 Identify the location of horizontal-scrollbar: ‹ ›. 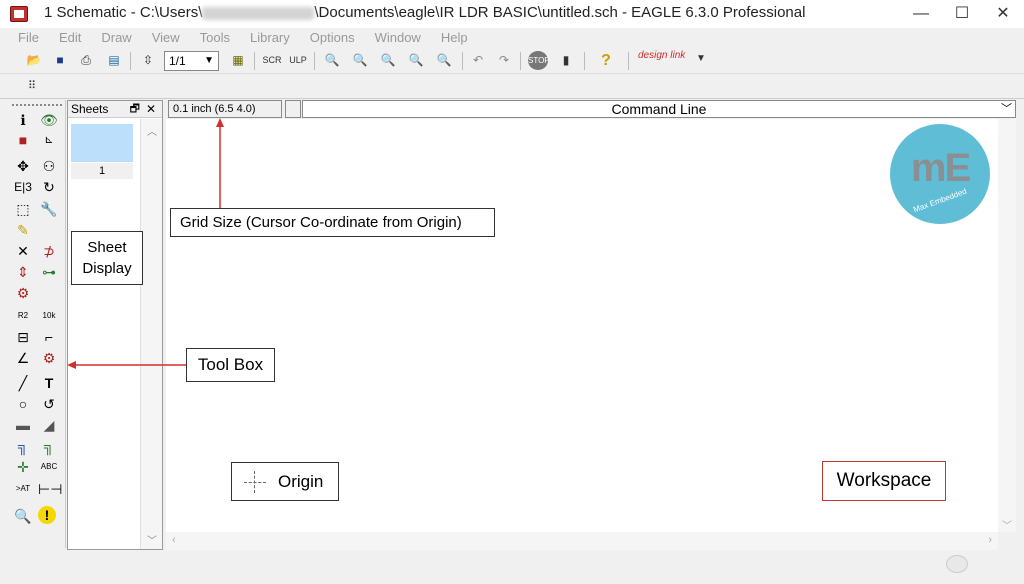
(582, 541).